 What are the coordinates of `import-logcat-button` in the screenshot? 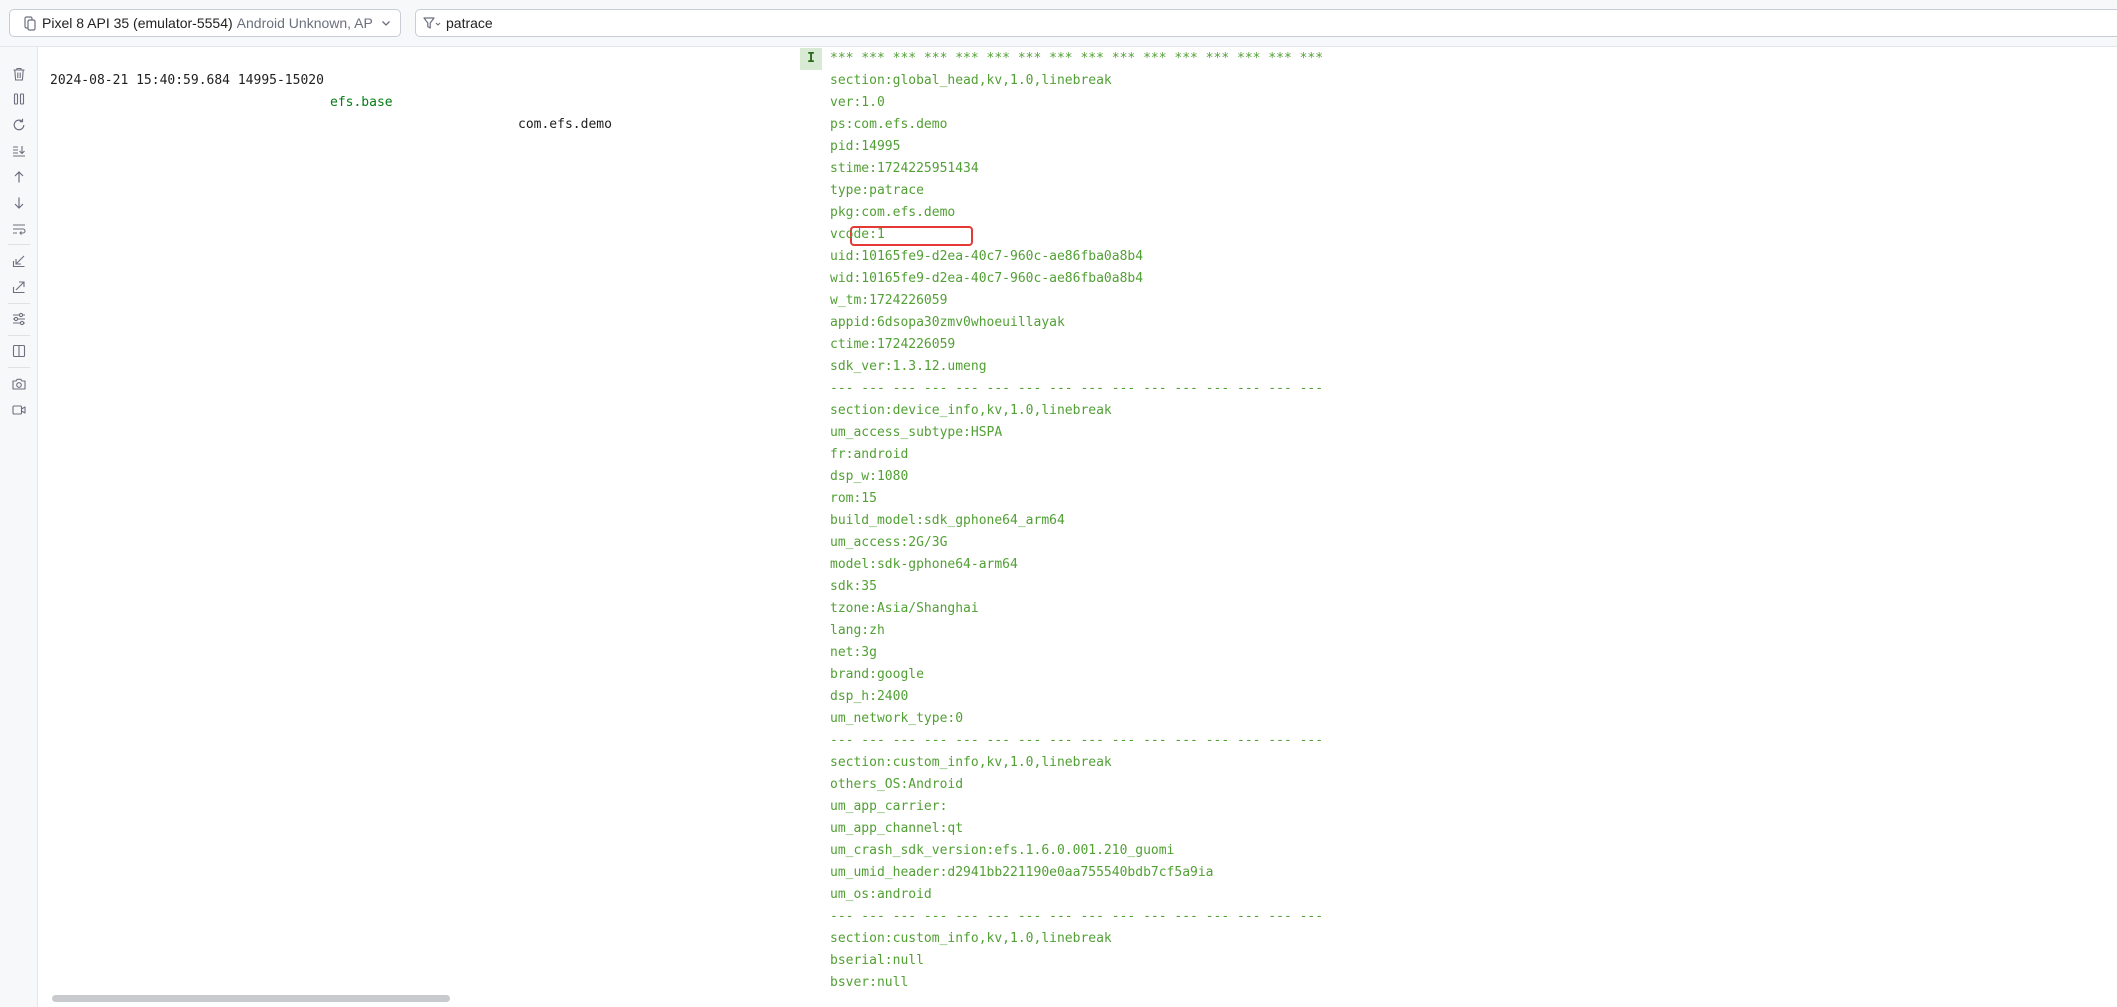 It's located at (19, 261).